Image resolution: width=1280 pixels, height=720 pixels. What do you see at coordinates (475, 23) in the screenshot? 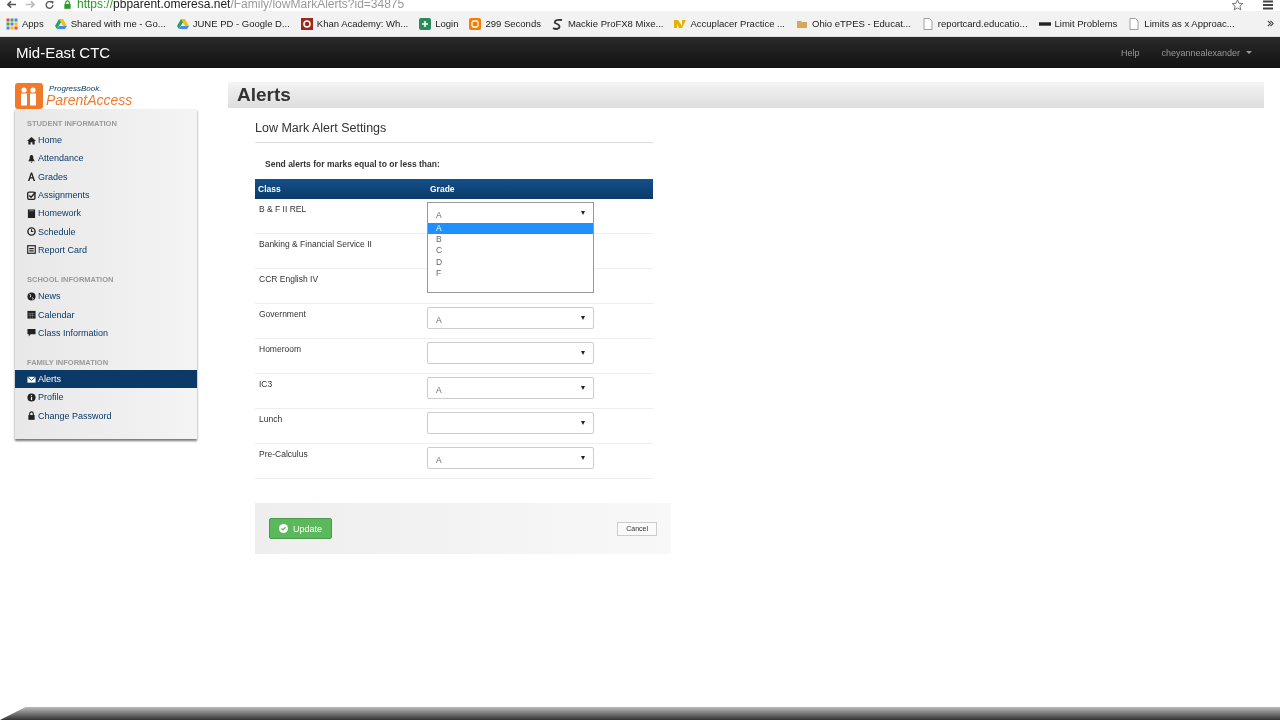
I see `blog-icon` at bounding box center [475, 23].